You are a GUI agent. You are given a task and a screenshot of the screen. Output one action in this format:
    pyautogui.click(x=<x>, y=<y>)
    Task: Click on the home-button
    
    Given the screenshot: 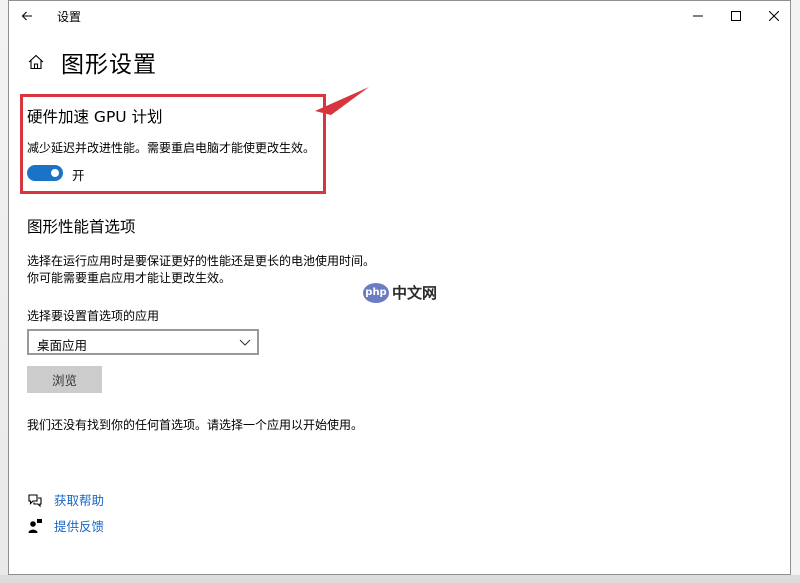 What is the action you would take?
    pyautogui.click(x=36, y=62)
    